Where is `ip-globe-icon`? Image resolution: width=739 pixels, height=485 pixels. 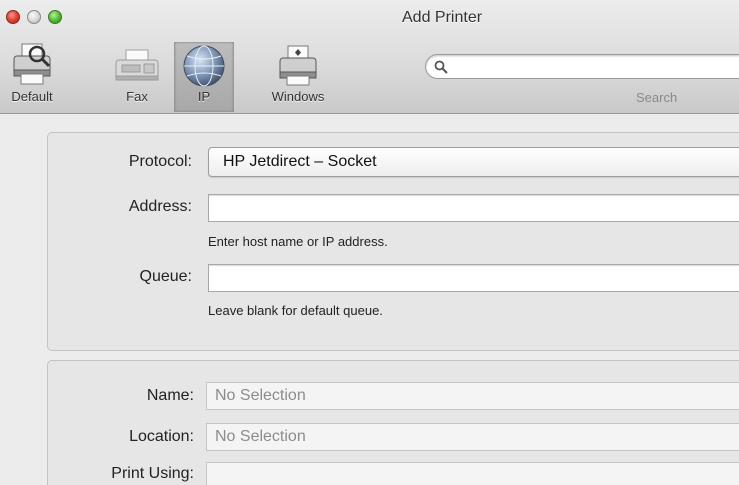 ip-globe-icon is located at coordinates (204, 66).